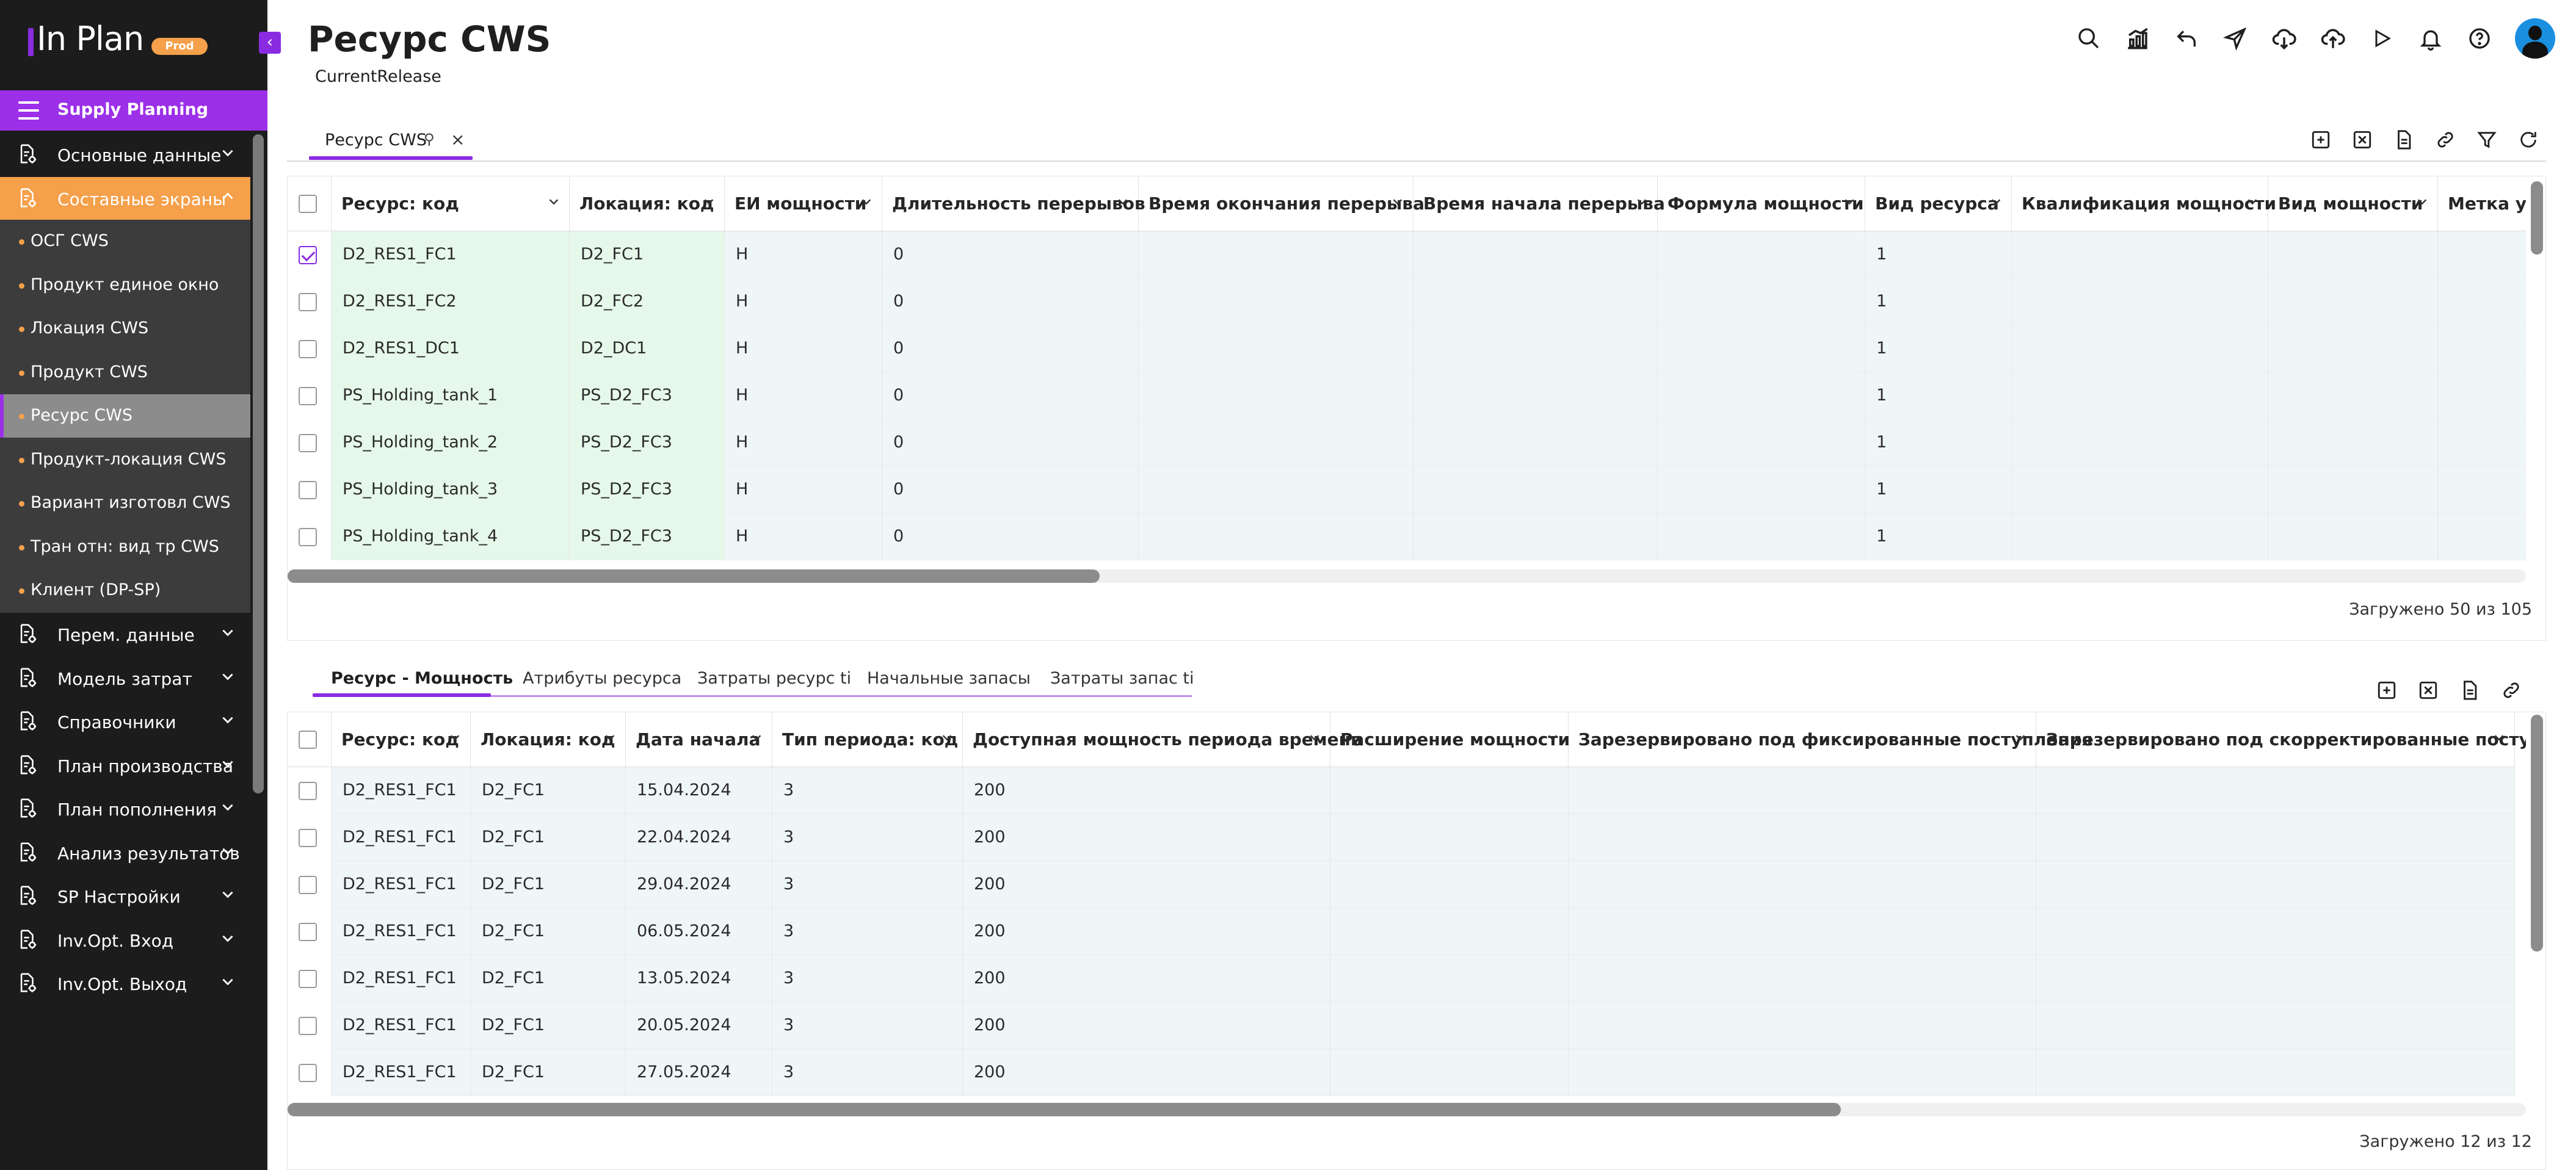 The width and height of the screenshot is (2576, 1170). What do you see at coordinates (28, 110) in the screenshot?
I see `menu-icon` at bounding box center [28, 110].